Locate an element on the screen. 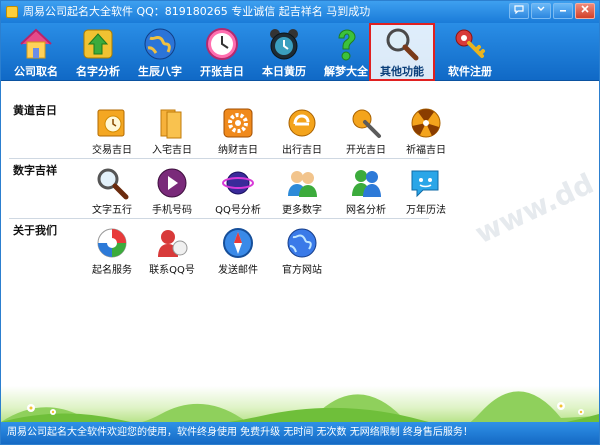  item-blessing-day: 祈福吉日 is located at coordinates (426, 131).